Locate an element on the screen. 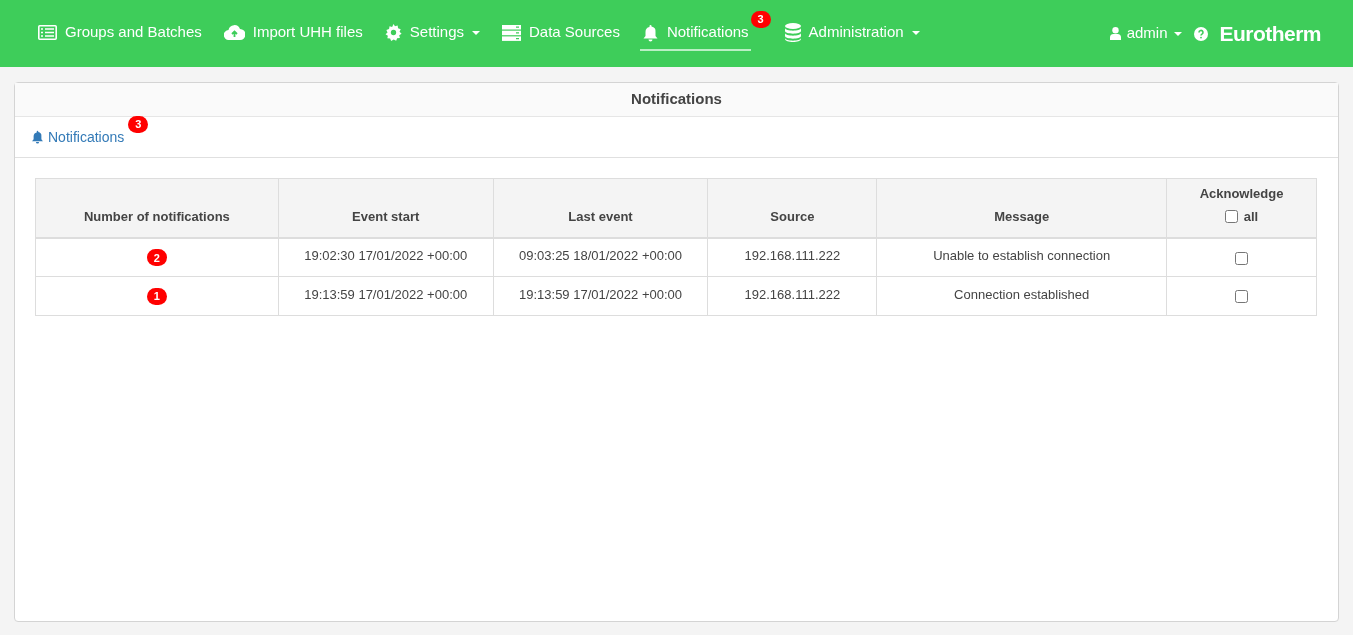 The width and height of the screenshot is (1353, 635). logo-text: Eurotherm is located at coordinates (1270, 33).